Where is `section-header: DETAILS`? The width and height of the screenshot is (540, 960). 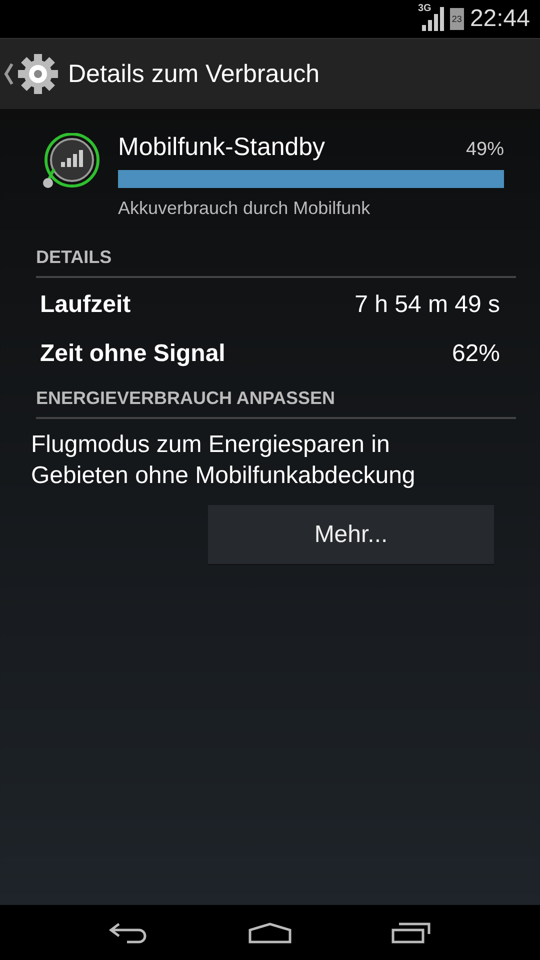 section-header: DETAILS is located at coordinates (276, 262).